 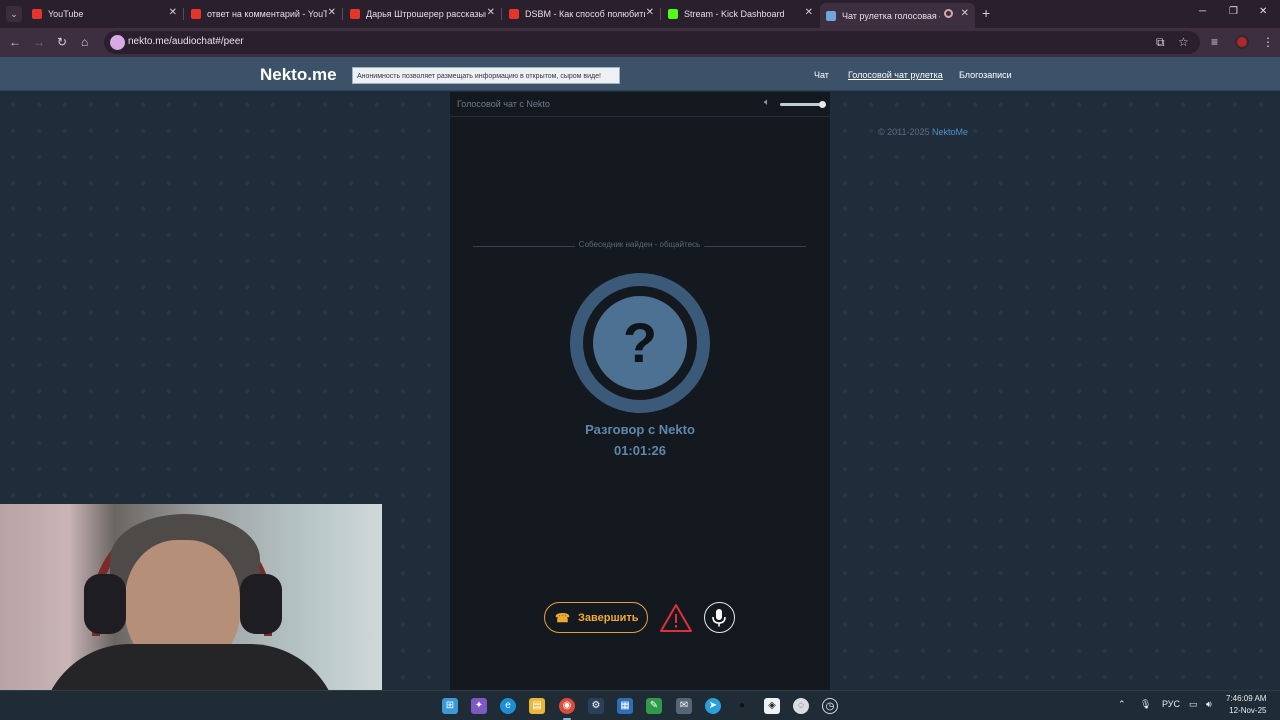 I want to click on nav-chat: Чат, so click(x=821, y=75).